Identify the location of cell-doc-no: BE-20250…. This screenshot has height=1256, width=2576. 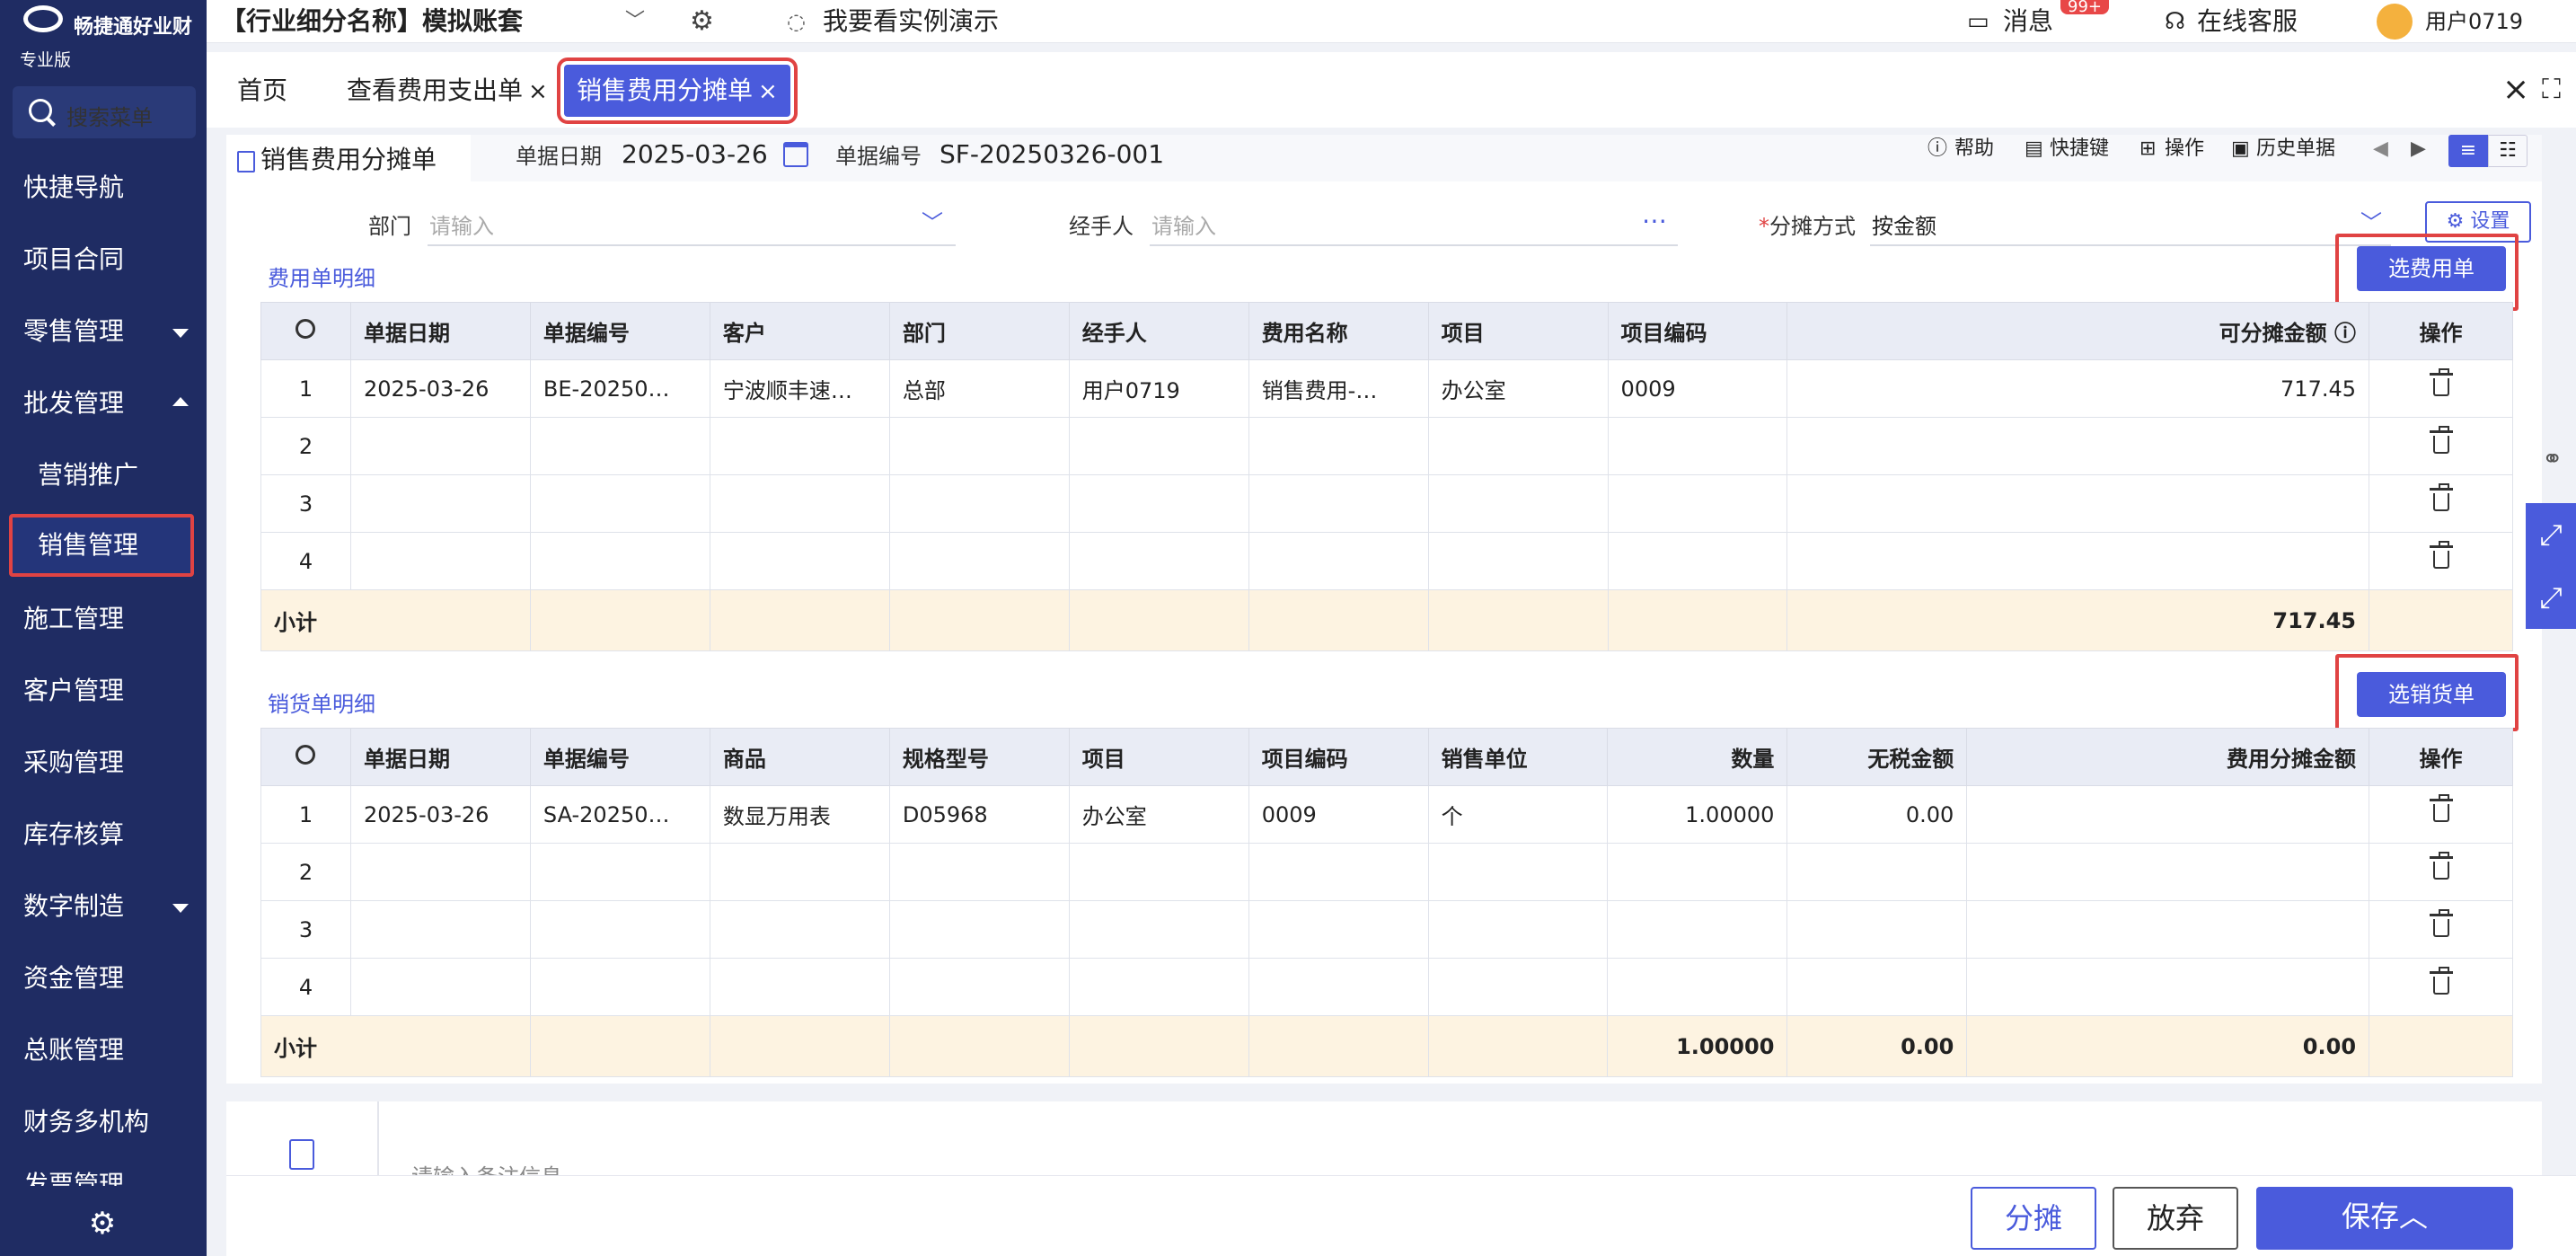
(619, 388).